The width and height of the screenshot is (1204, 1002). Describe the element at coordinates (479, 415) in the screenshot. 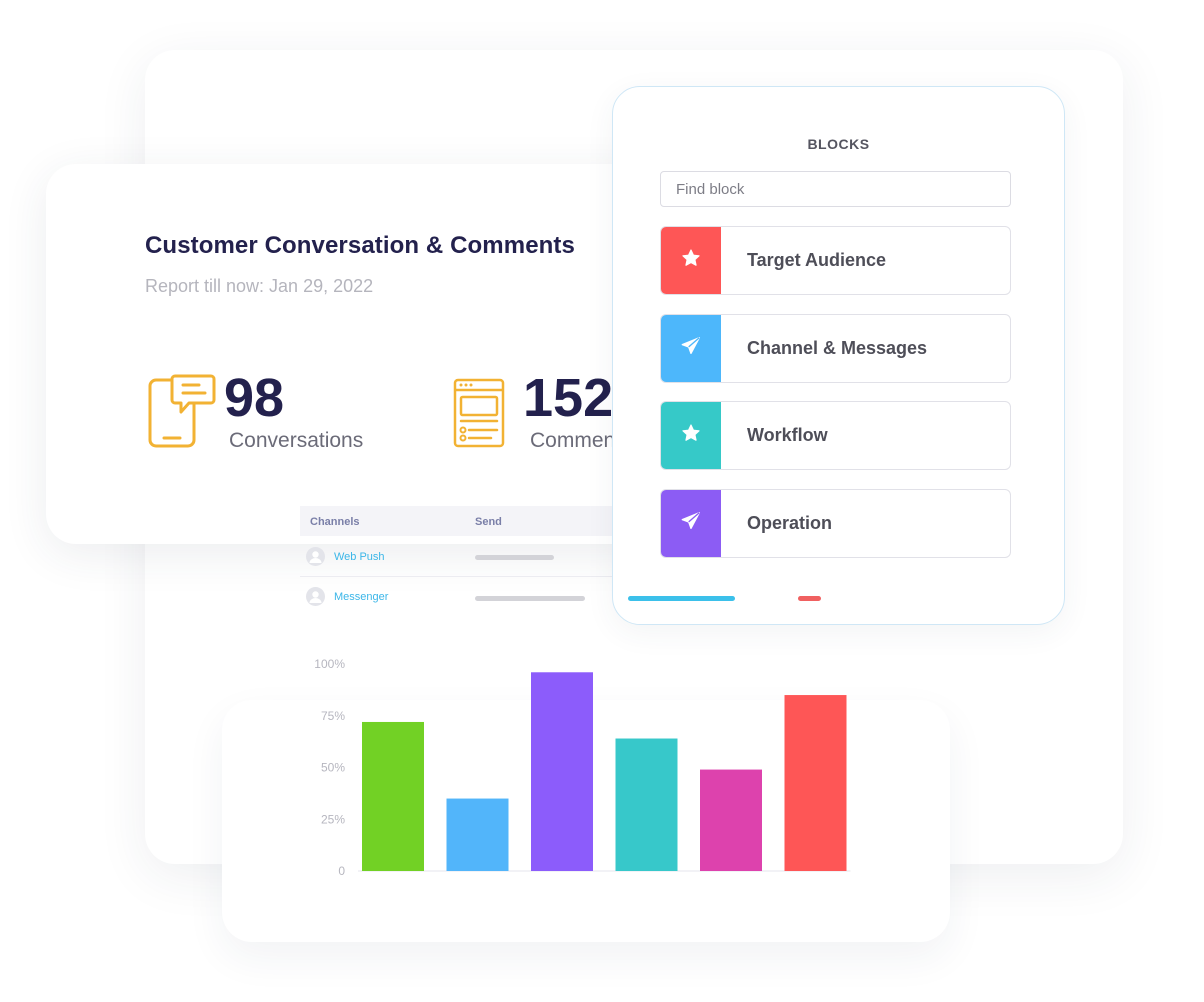

I see `document-icon` at that location.